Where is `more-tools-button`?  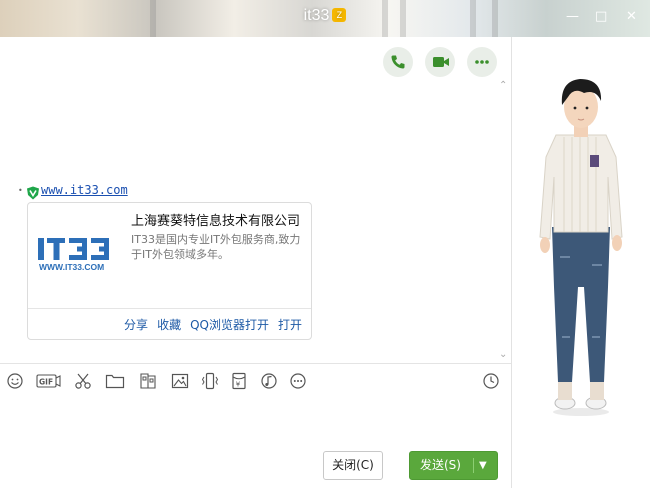 more-tools-button is located at coordinates (298, 381).